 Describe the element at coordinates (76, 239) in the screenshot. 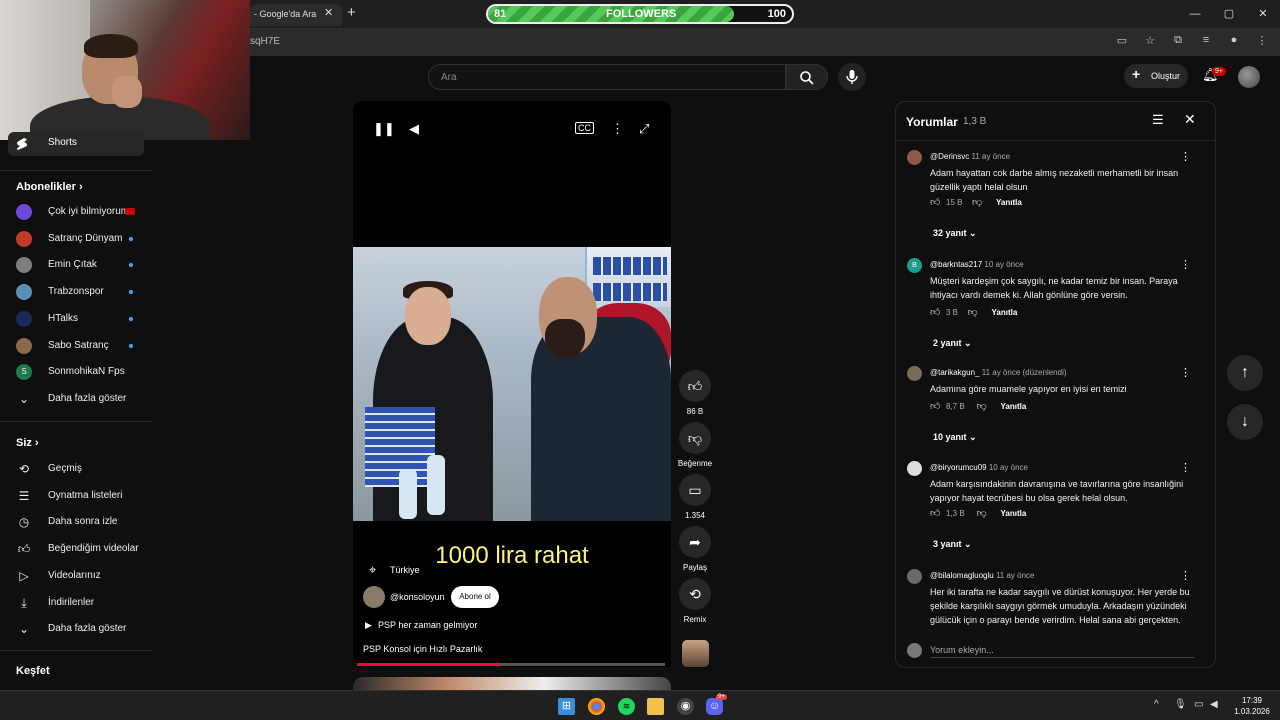

I see `sidebar-item-subscription: Satranç Dünyam` at that location.